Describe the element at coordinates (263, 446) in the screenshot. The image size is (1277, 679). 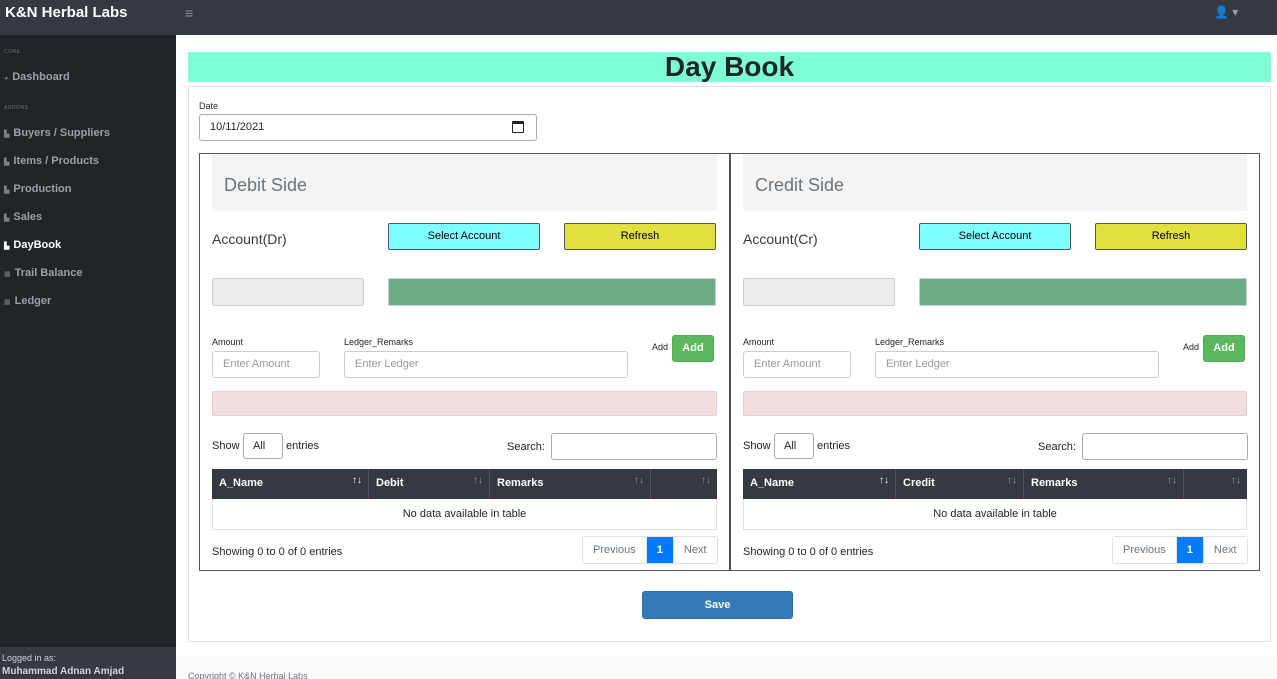
I see `debit-entries-select: All` at that location.